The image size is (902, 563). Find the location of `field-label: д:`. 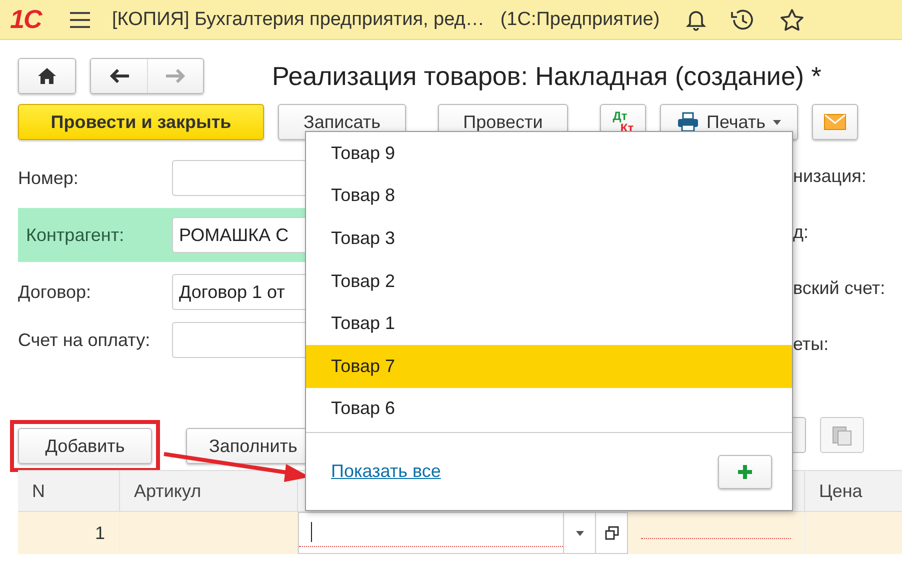

field-label: д: is located at coordinates (801, 233).